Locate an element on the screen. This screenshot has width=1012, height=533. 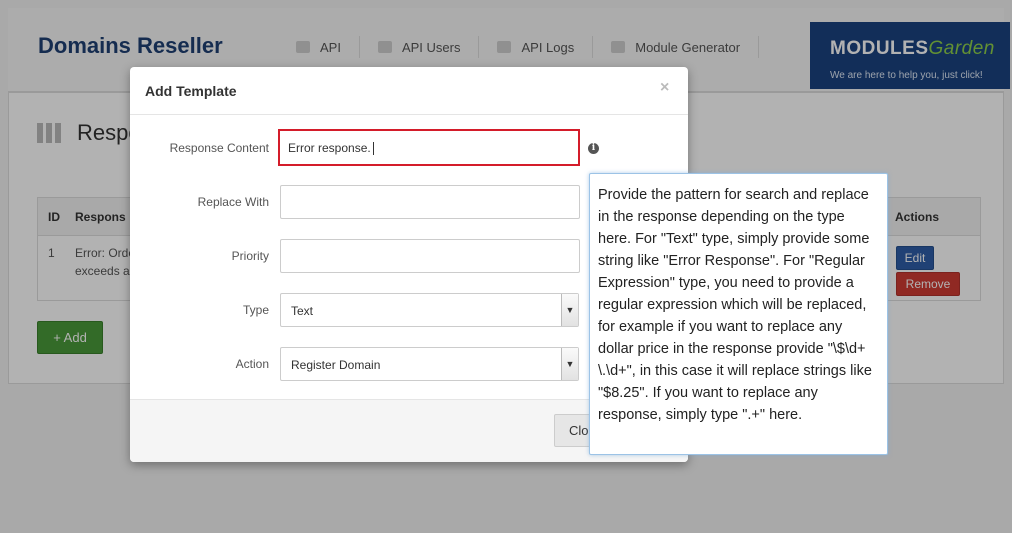
info-icon: i is located at coordinates (593, 148).